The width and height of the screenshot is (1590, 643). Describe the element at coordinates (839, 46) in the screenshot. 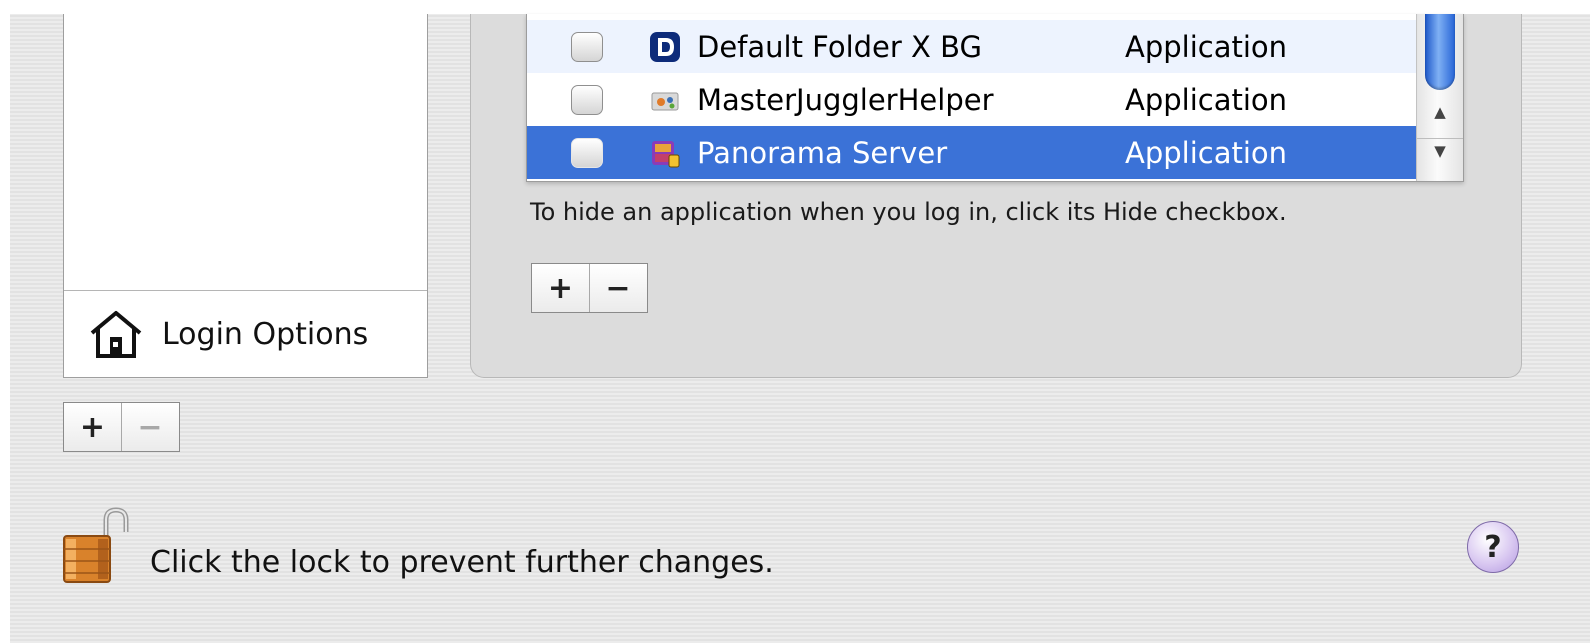

I see `item-name: Default Folder X BG` at that location.